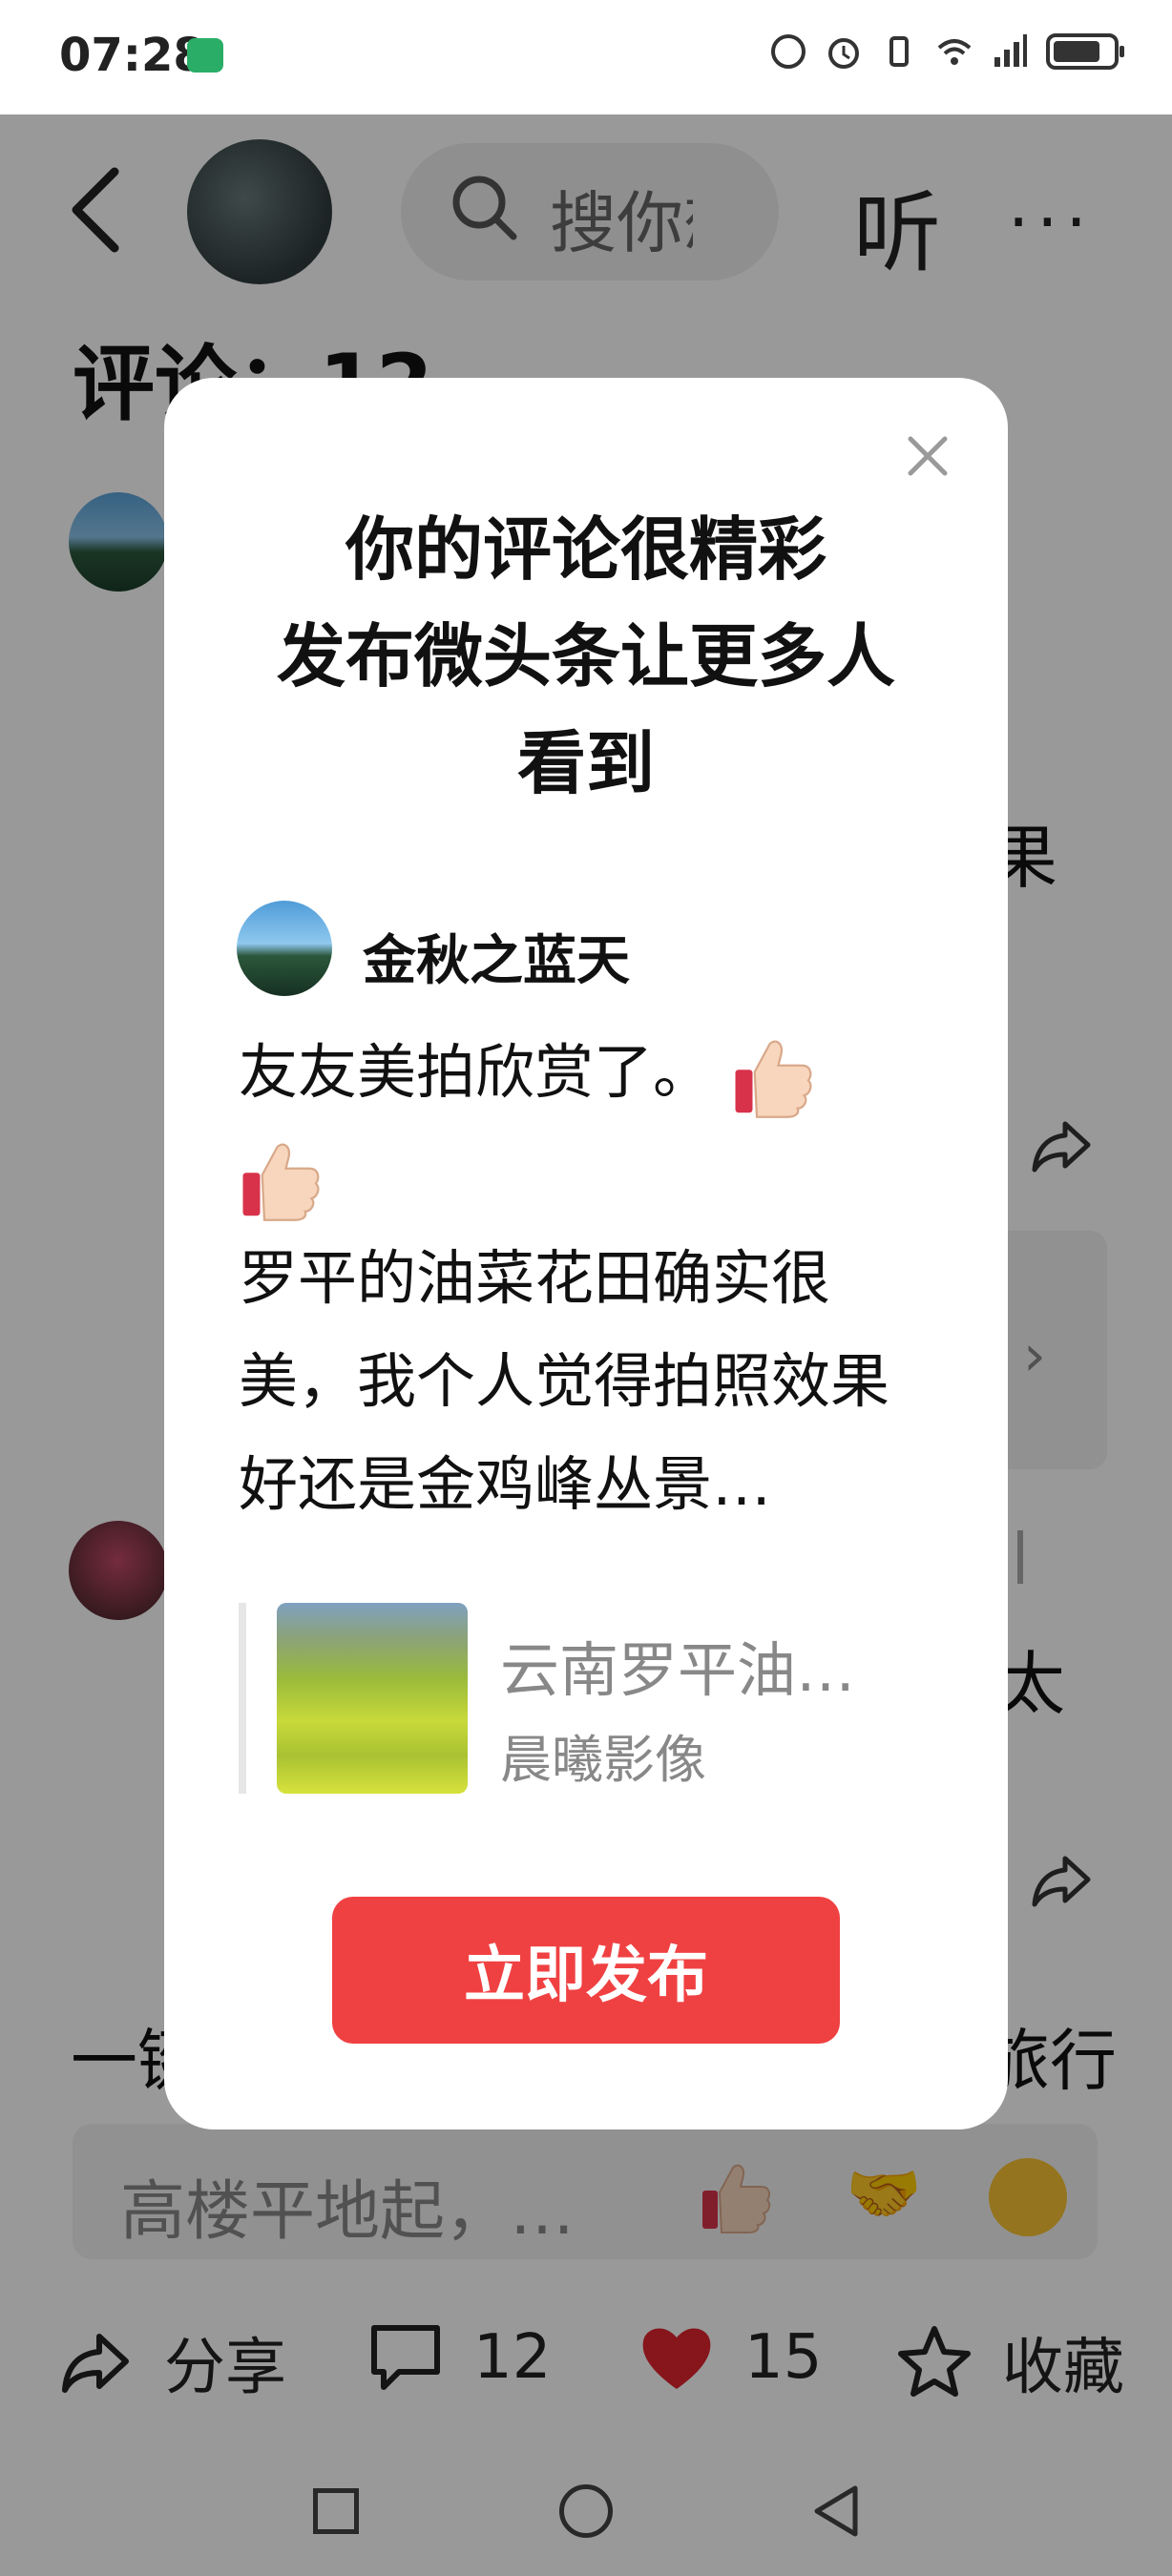  What do you see at coordinates (899, 51) in the screenshot?
I see `vibrate-icon` at bounding box center [899, 51].